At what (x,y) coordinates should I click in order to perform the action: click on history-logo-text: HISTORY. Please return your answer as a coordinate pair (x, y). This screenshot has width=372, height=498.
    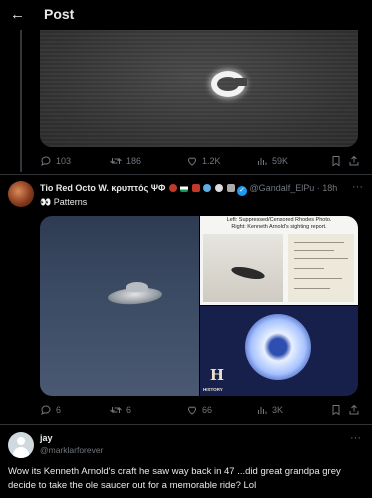
    Looking at the image, I should click on (213, 389).